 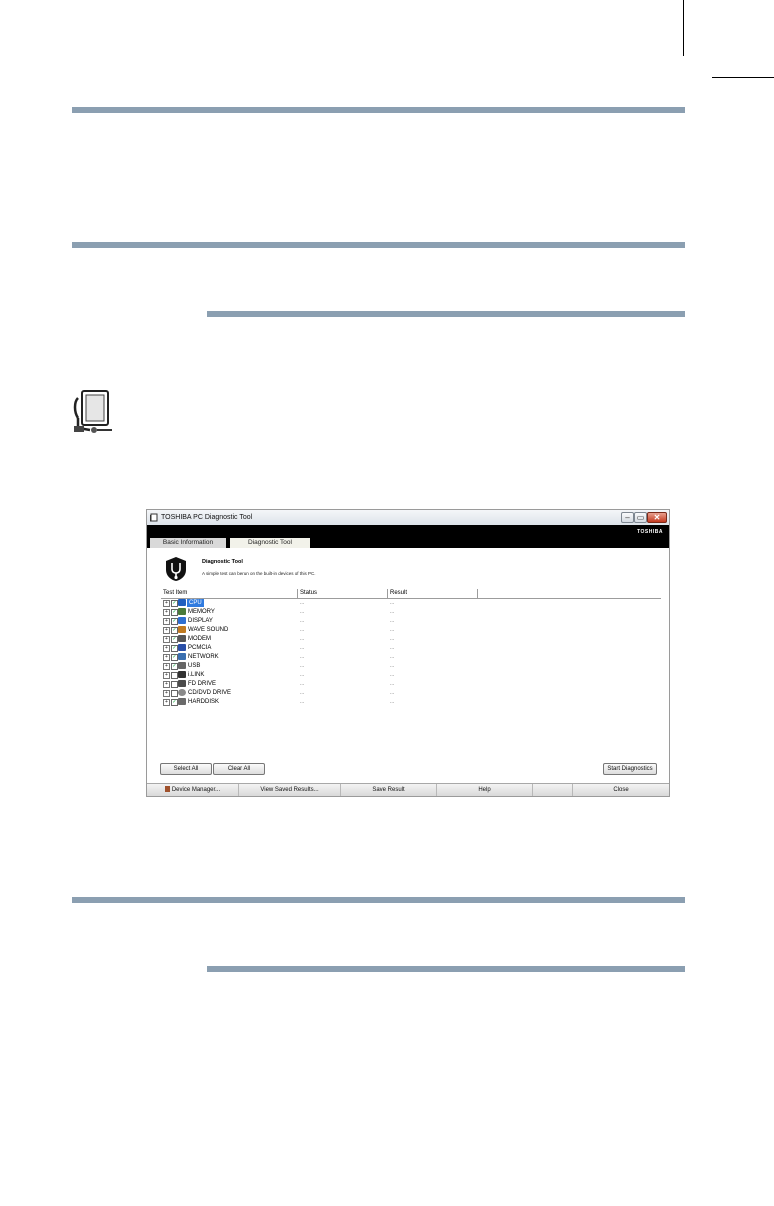 What do you see at coordinates (182, 692) in the screenshot?
I see `cd-icon` at bounding box center [182, 692].